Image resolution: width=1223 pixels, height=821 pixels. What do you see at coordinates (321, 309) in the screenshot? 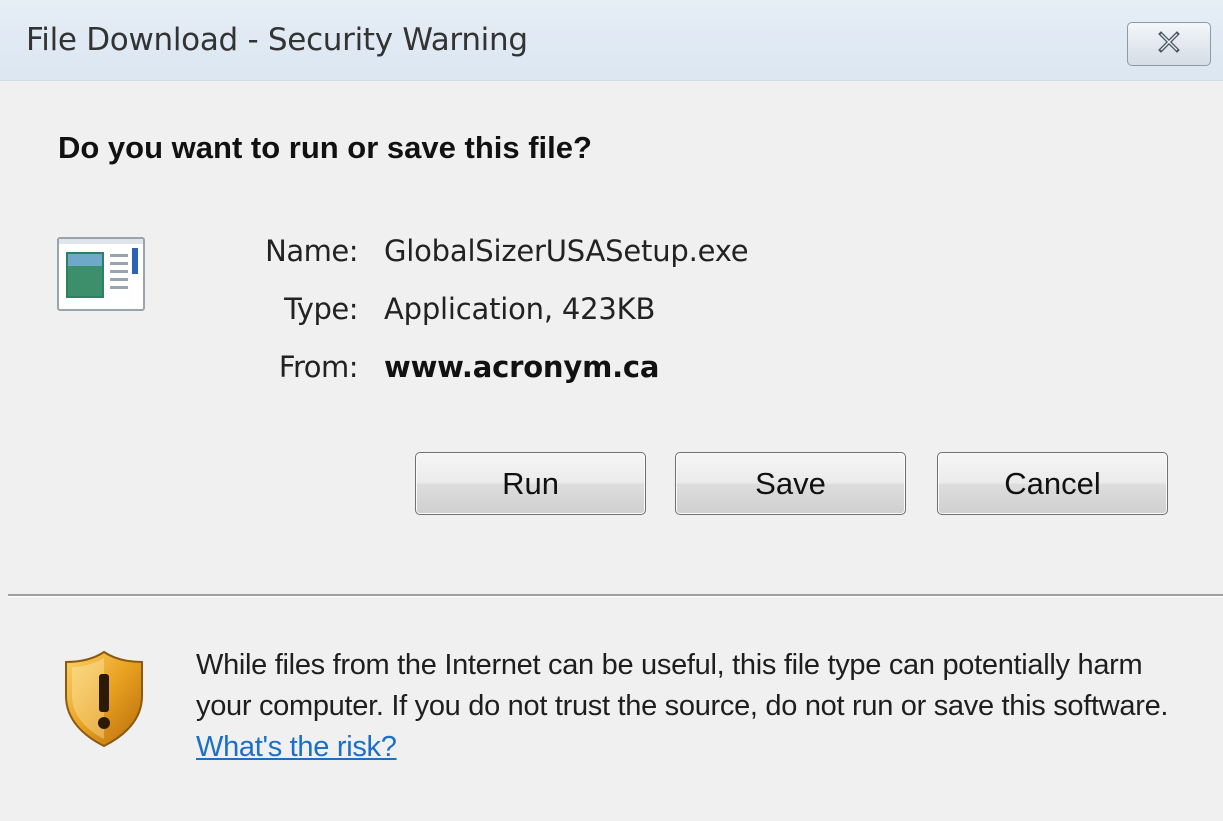
I see `type-label: Type:` at bounding box center [321, 309].